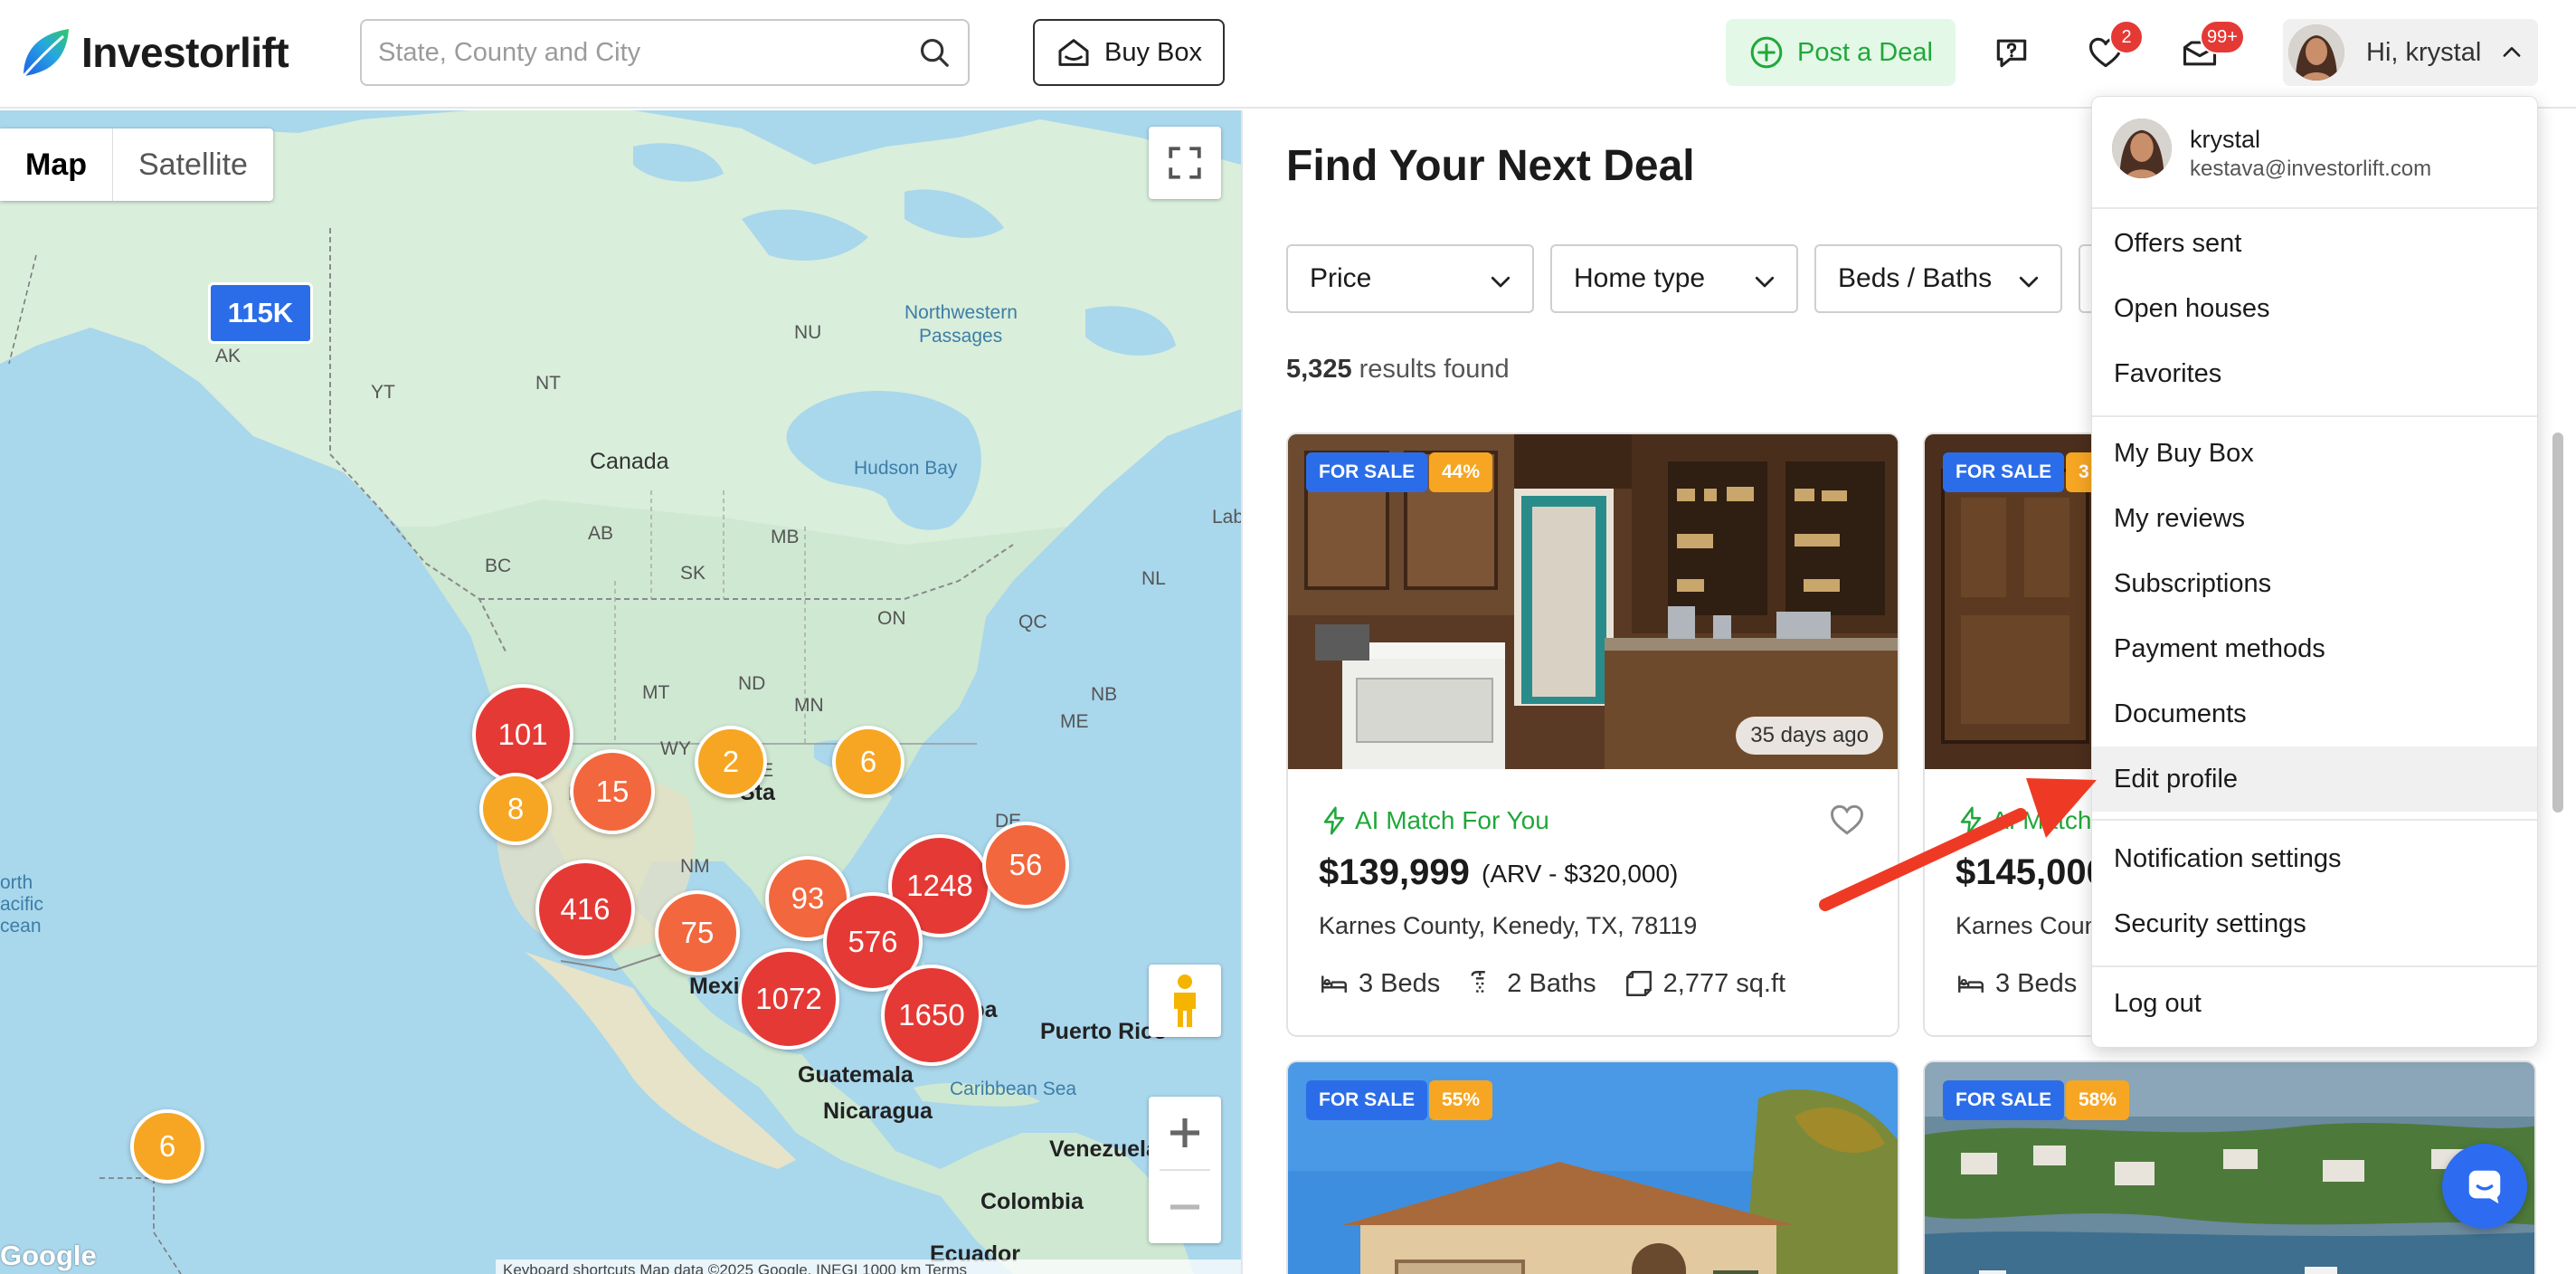 The image size is (2576, 1274). Describe the element at coordinates (856, 1075) in the screenshot. I see `map-label: Guatemala` at that location.